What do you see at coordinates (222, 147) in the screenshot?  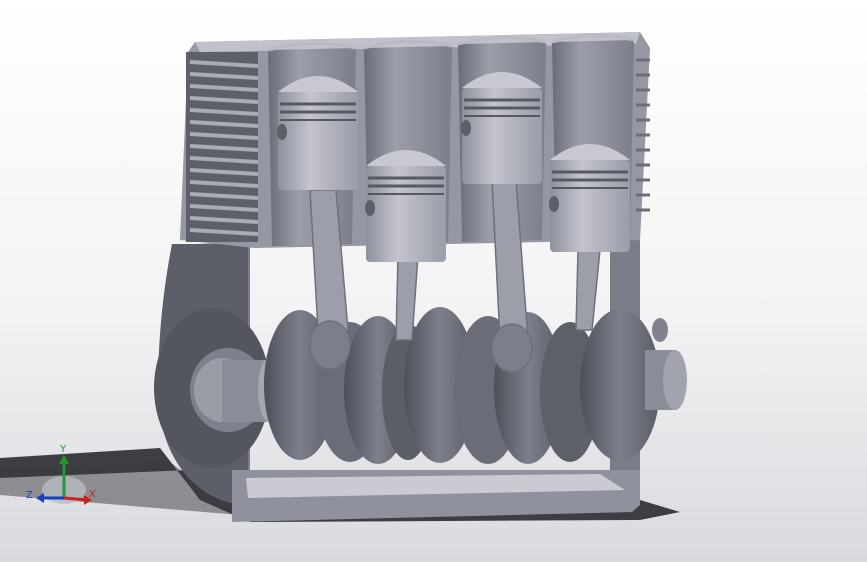 I see `cooling-fins` at bounding box center [222, 147].